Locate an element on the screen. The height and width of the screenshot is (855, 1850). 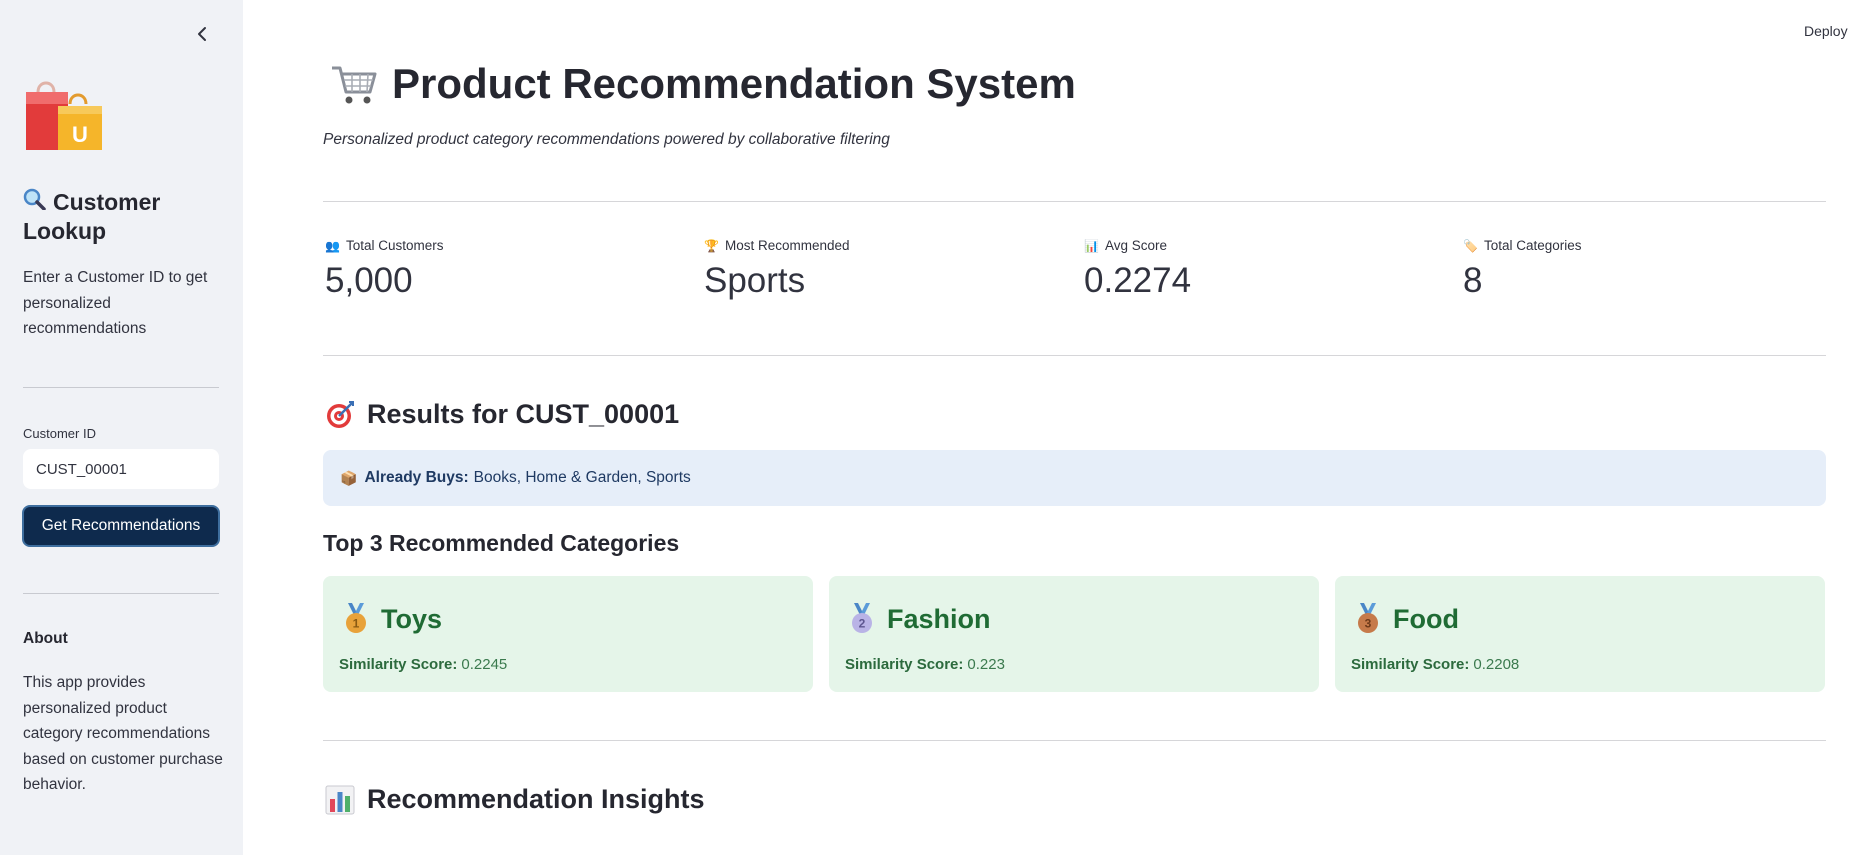
recommendation-card: 1 Toys Similarity Score: 0.2245 is located at coordinates (568, 634).